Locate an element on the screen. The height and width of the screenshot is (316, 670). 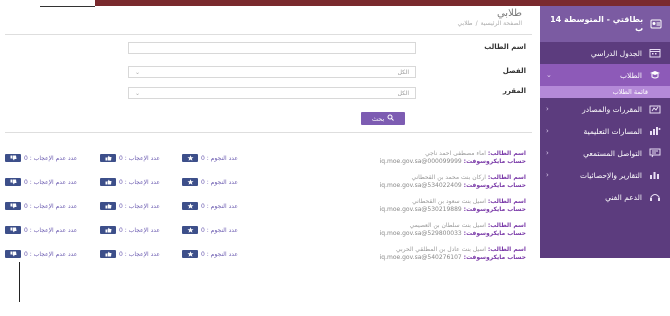
microsoft-account: 534022409@iq.moe.gov.sa is located at coordinates (420, 185).